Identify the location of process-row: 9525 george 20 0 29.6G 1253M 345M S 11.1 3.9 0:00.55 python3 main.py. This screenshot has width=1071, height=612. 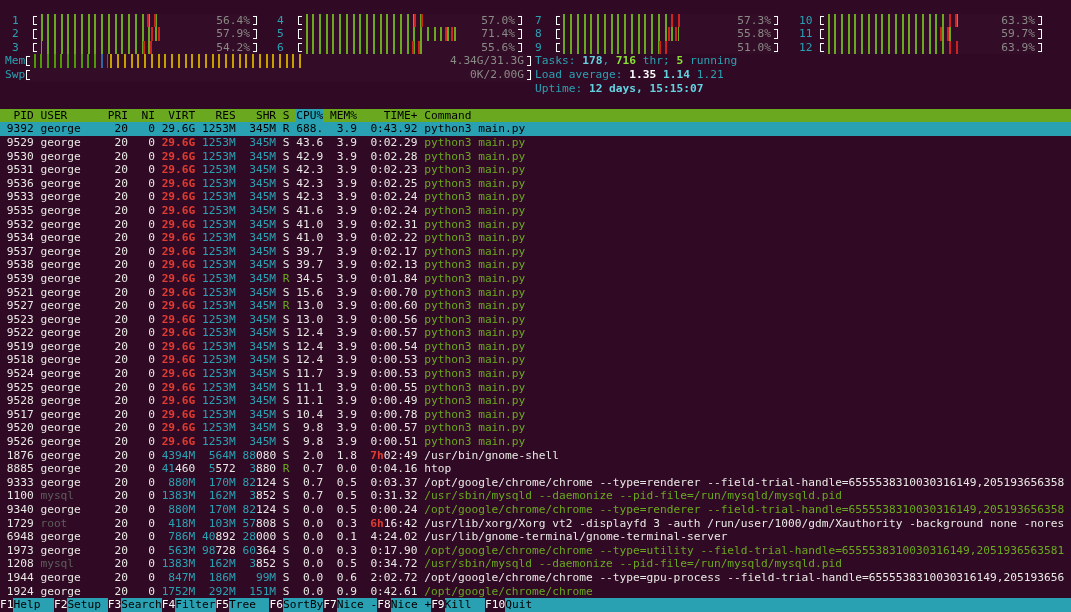
(535, 387).